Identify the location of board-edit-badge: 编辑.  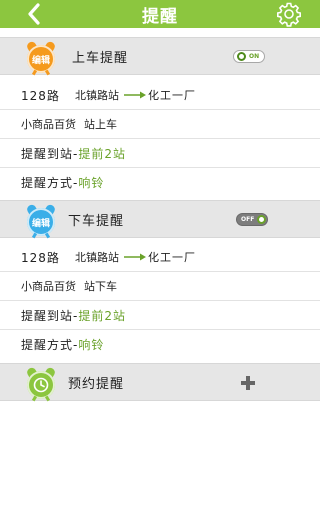
(41, 58).